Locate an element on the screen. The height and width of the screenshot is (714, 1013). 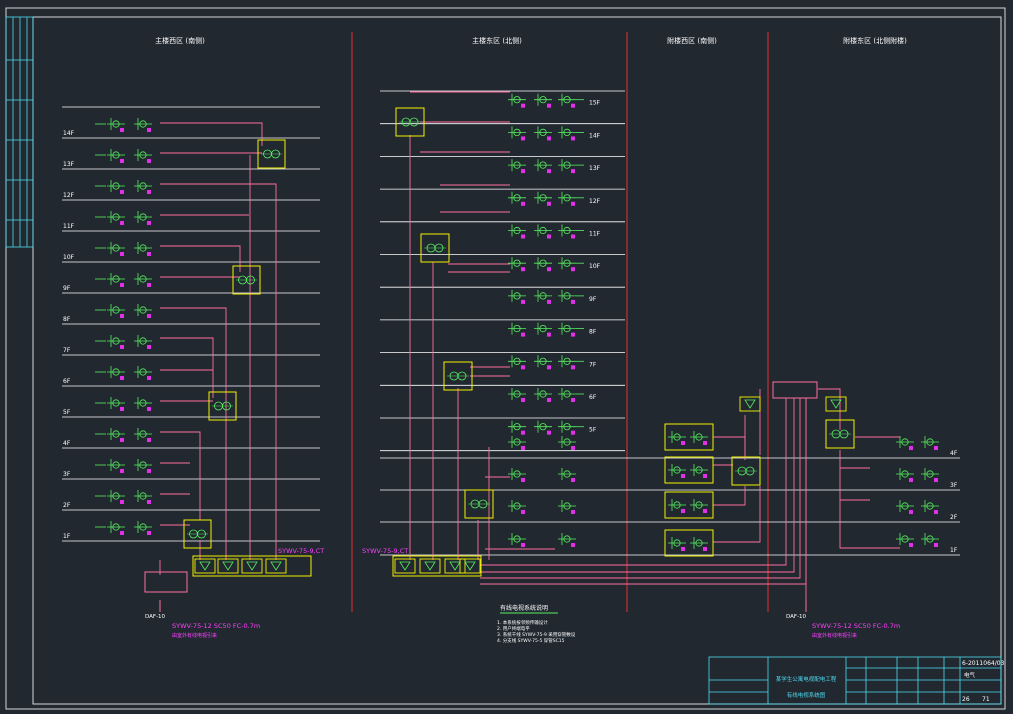
notes-title: 有线电视系统说明 is located at coordinates (524, 608).